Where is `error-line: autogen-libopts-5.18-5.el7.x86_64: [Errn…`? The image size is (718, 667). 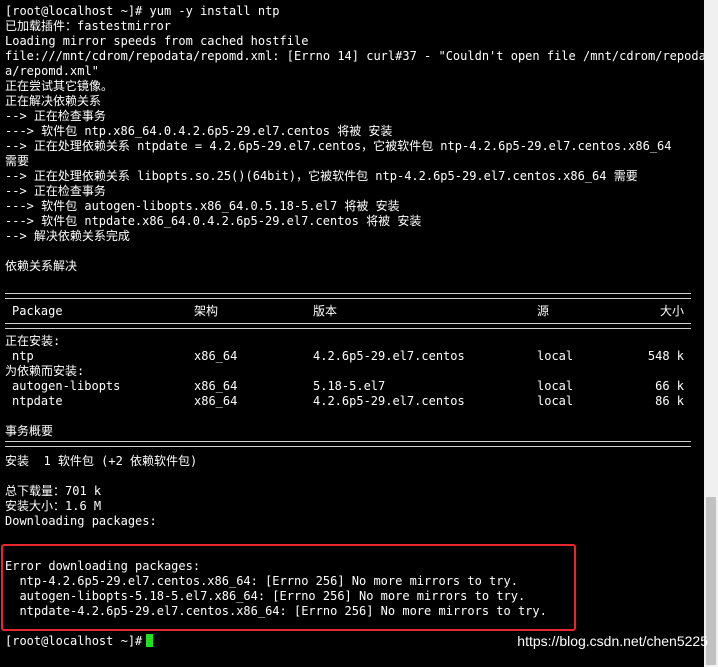 error-line: autogen-libopts-5.18-5.el7.x86_64: [Errn… is located at coordinates (265, 596).